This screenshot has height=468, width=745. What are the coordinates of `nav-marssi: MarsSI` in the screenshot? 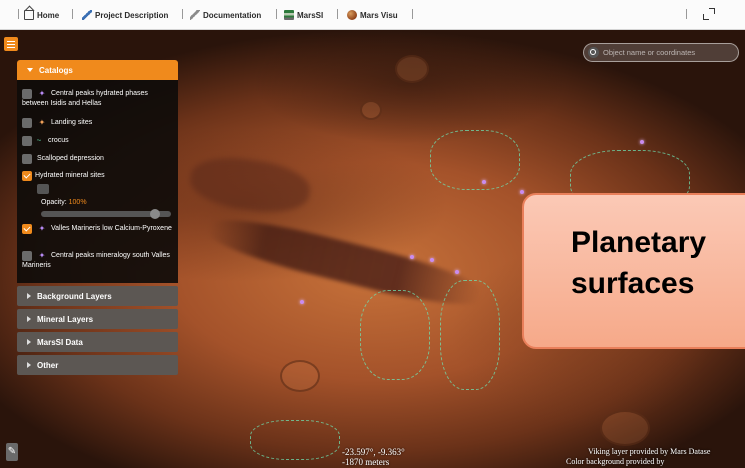 It's located at (303, 15).